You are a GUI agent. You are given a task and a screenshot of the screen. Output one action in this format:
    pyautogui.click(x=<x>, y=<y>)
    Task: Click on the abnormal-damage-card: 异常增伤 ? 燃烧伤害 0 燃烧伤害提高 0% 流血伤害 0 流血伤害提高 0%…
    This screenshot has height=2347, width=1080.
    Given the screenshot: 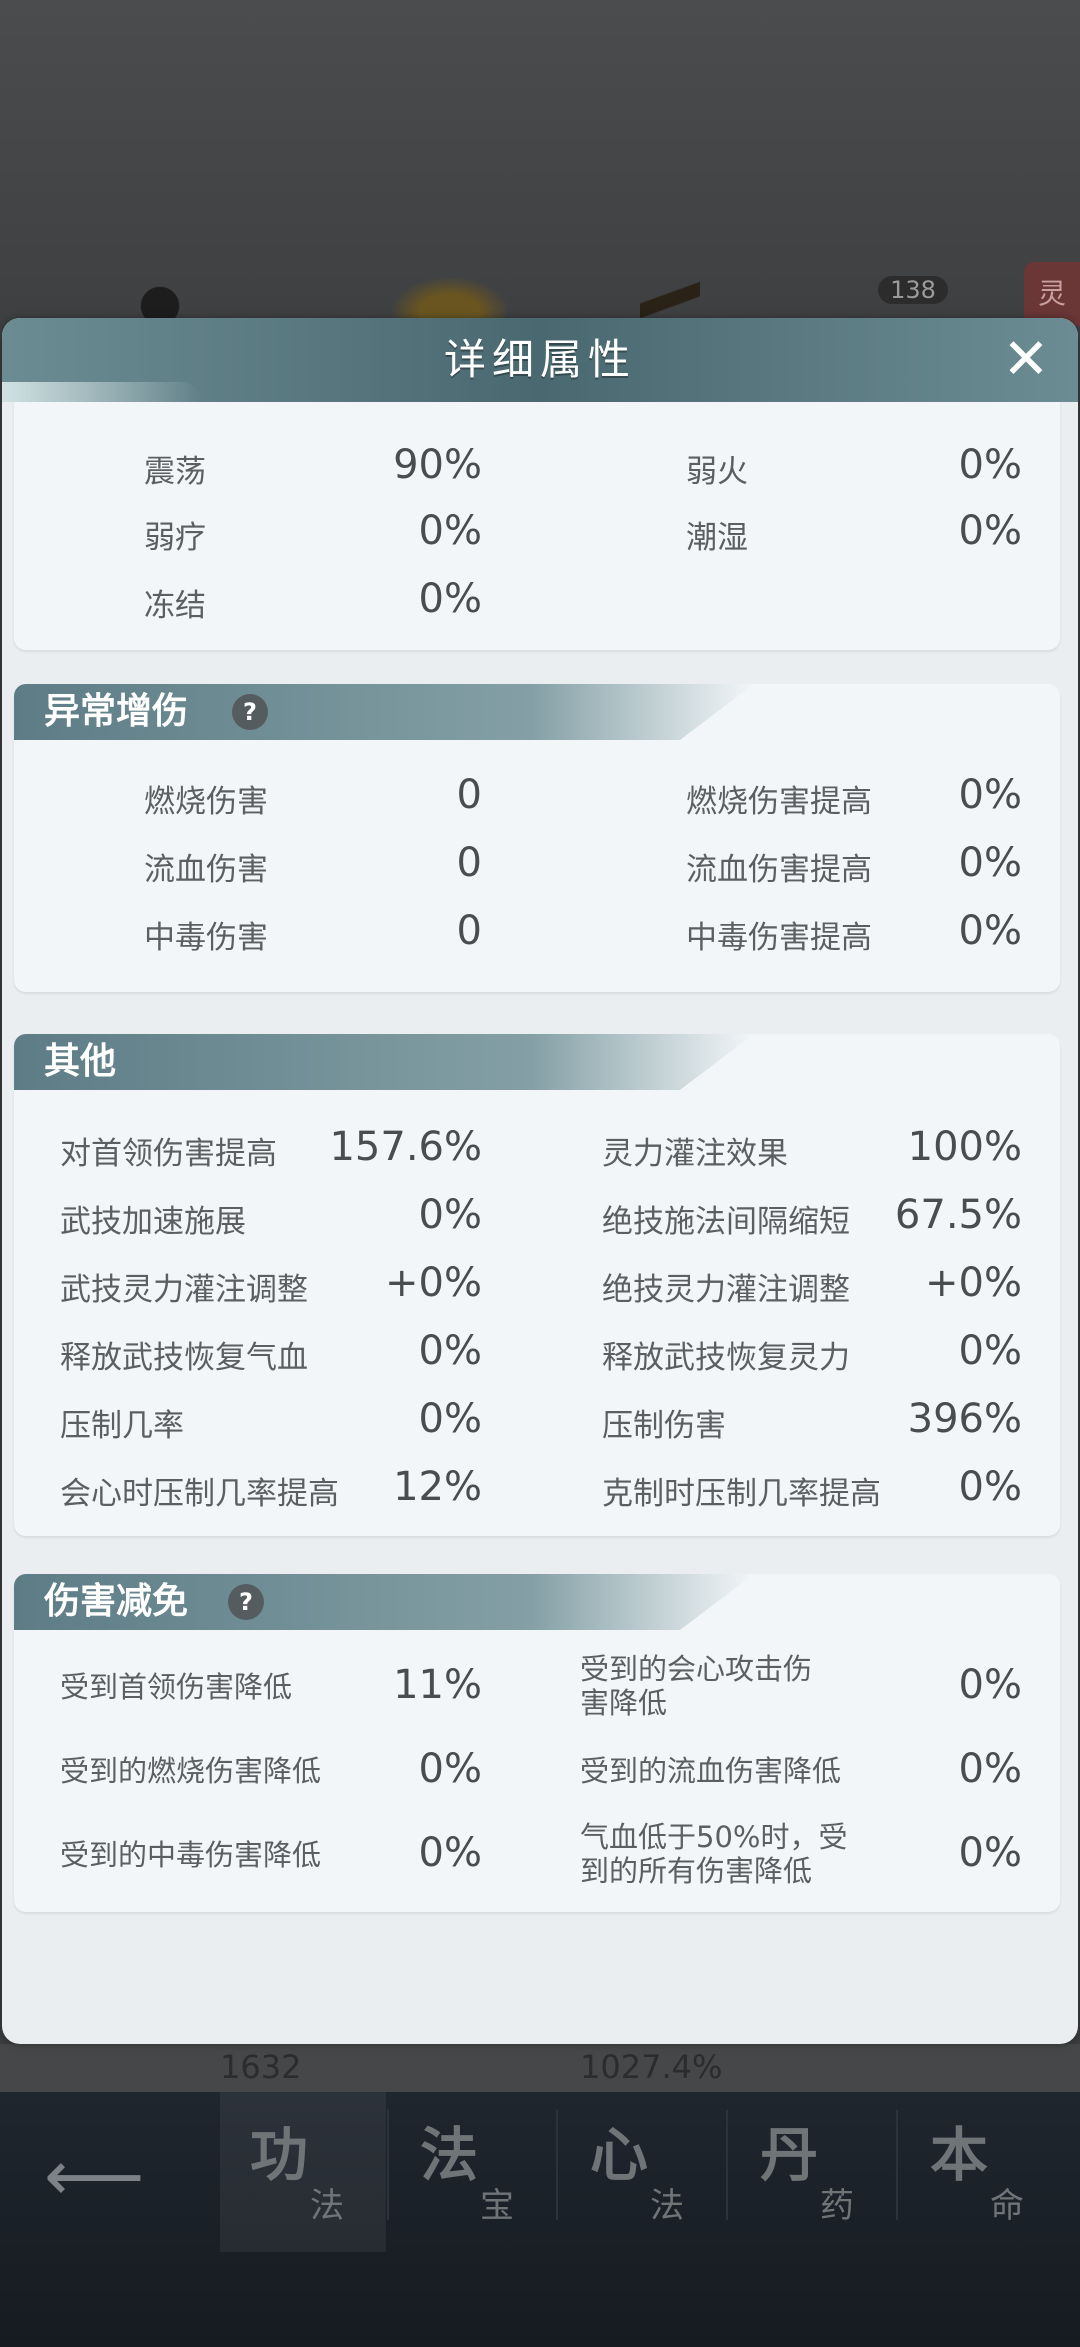 What is the action you would take?
    pyautogui.click(x=537, y=838)
    